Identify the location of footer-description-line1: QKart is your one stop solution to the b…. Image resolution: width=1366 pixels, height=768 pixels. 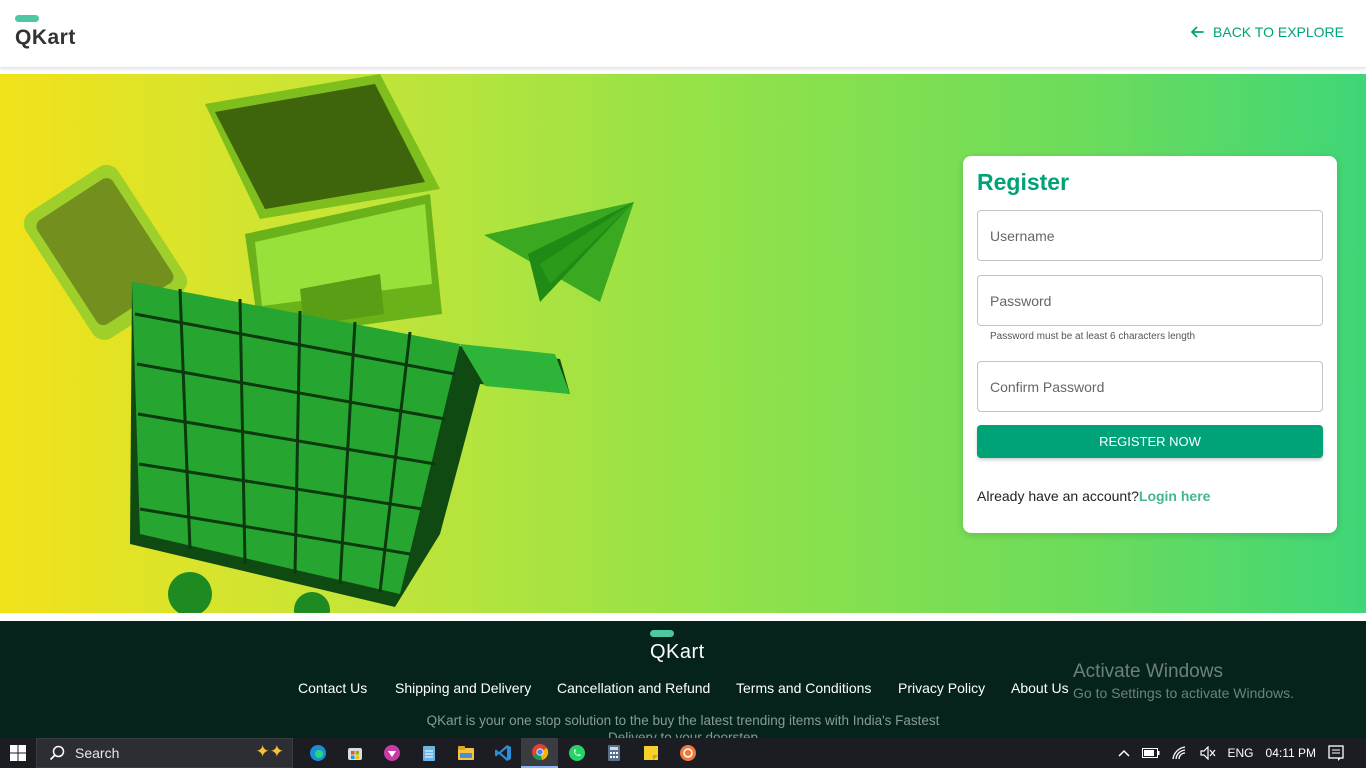
(683, 720).